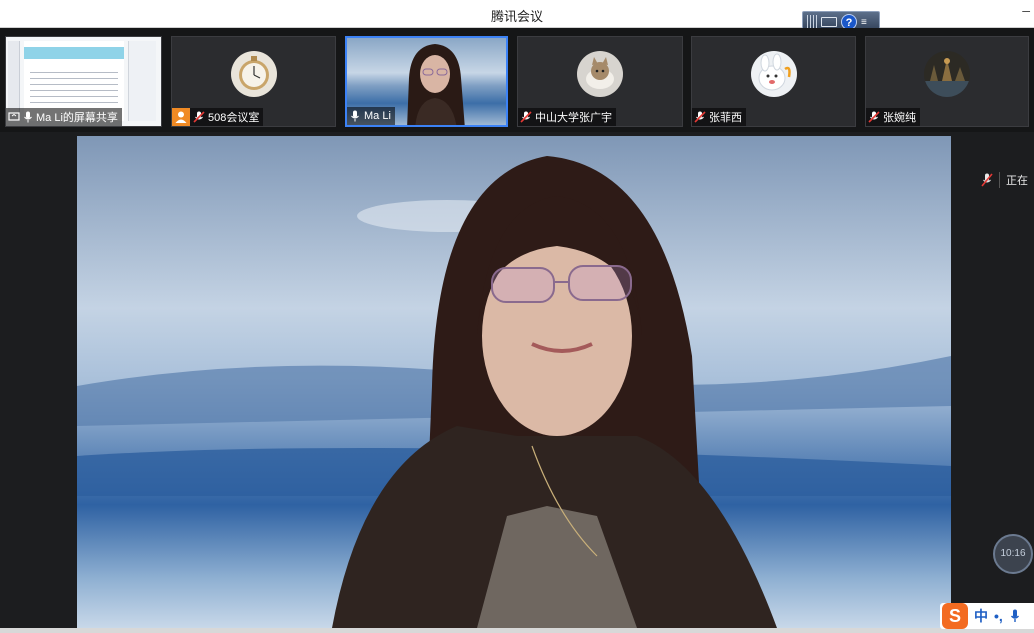 This screenshot has width=1034, height=633. I want to click on pocket-watch-icon, so click(253, 74).